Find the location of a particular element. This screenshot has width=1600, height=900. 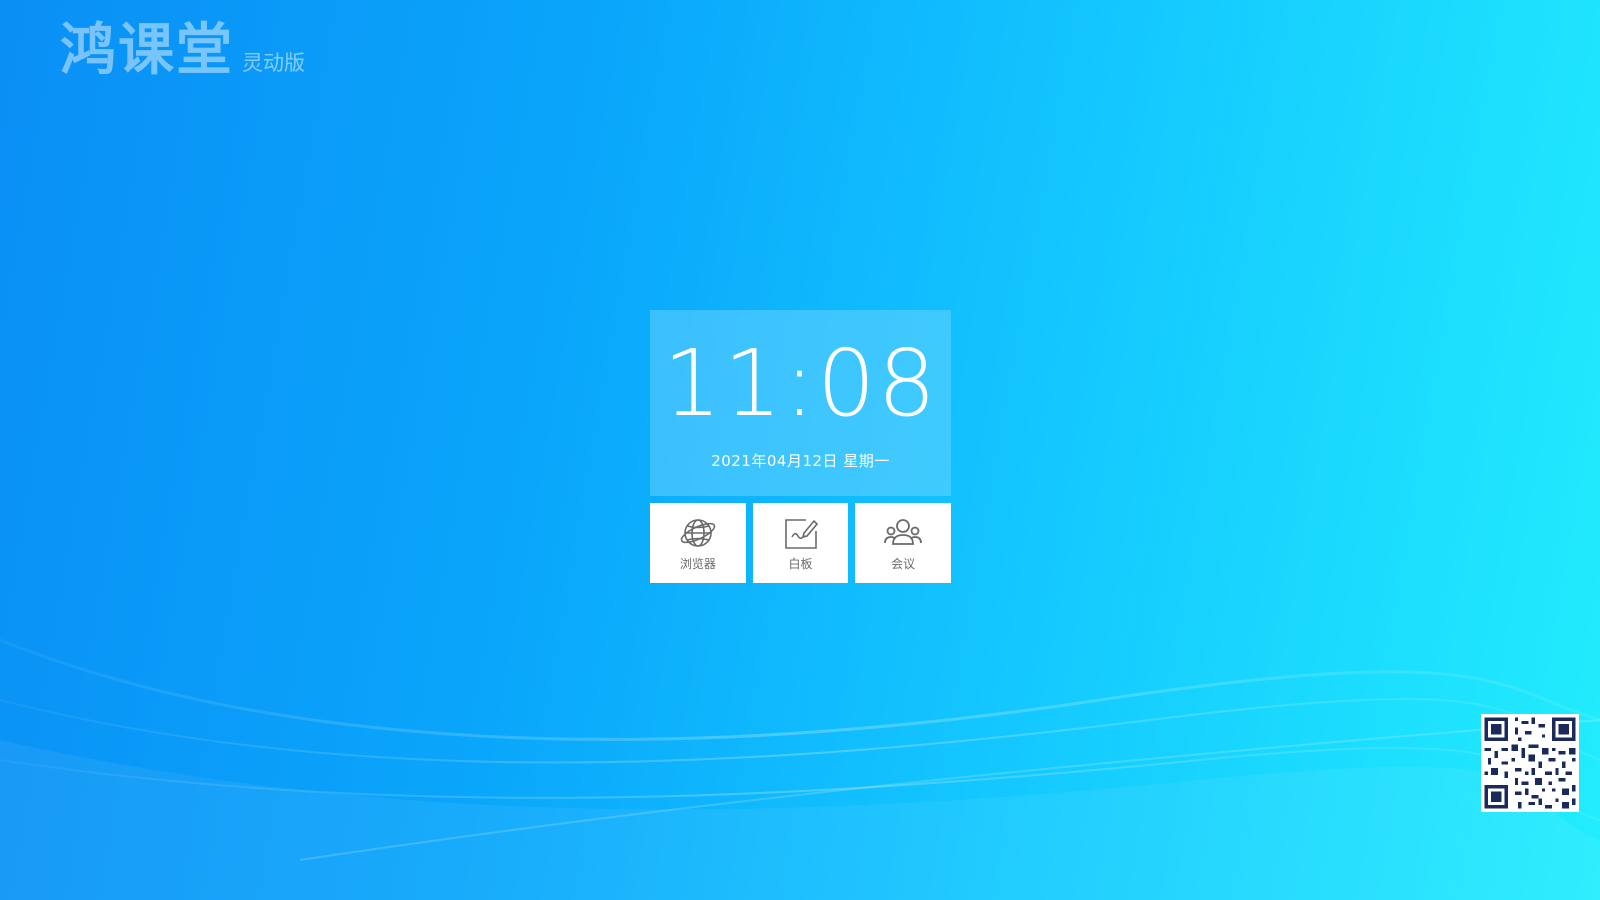

browser-app-button: 浏览器 is located at coordinates (698, 543).